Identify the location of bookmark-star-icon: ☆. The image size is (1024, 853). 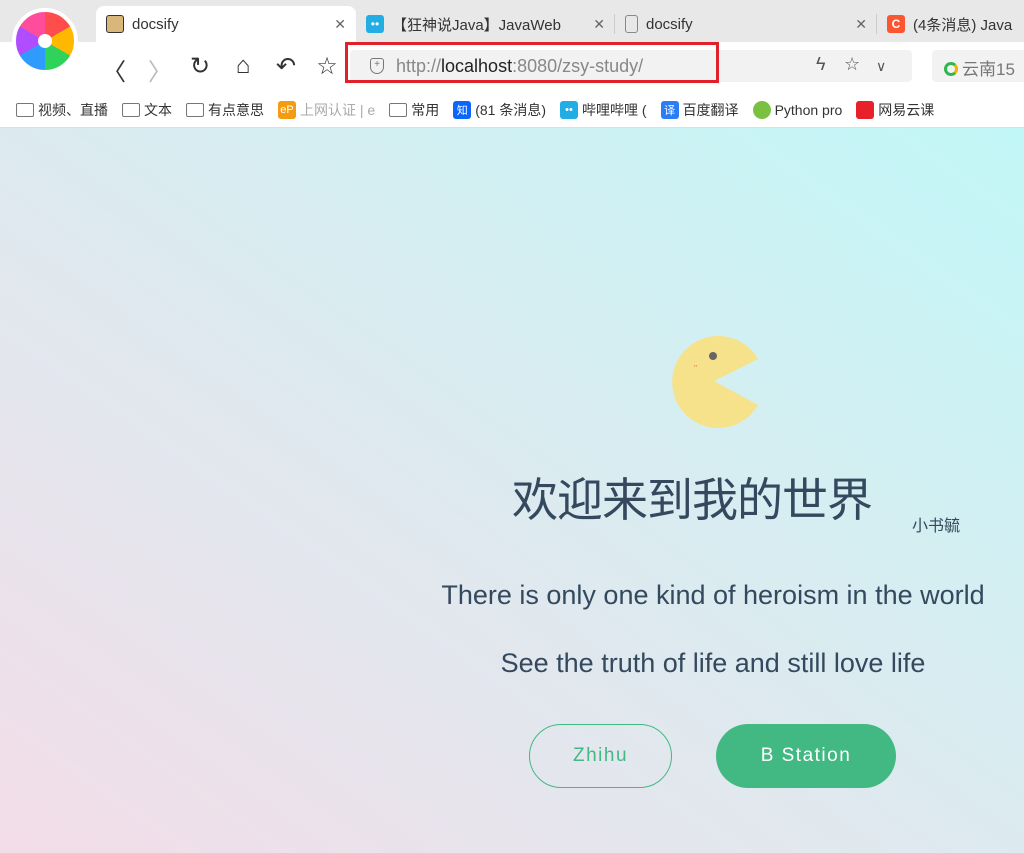
(327, 66).